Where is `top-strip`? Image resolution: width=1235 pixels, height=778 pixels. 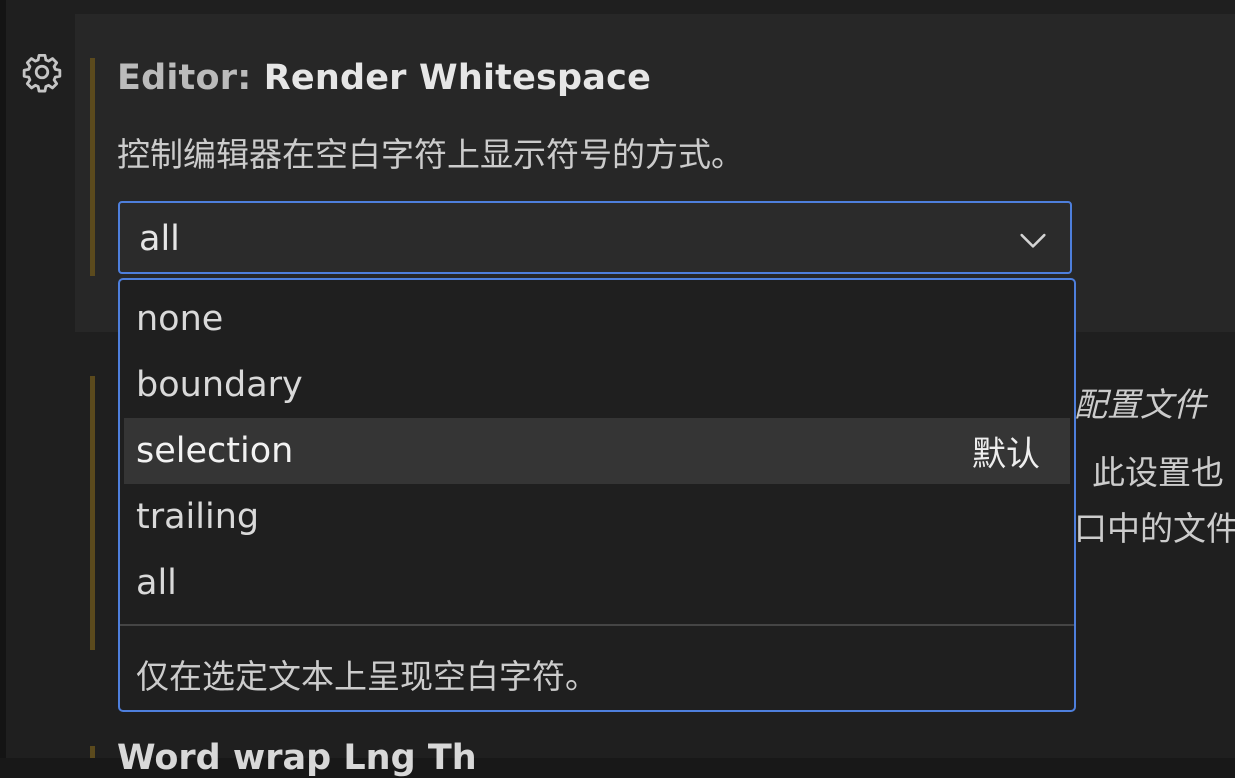
top-strip is located at coordinates (617, 6).